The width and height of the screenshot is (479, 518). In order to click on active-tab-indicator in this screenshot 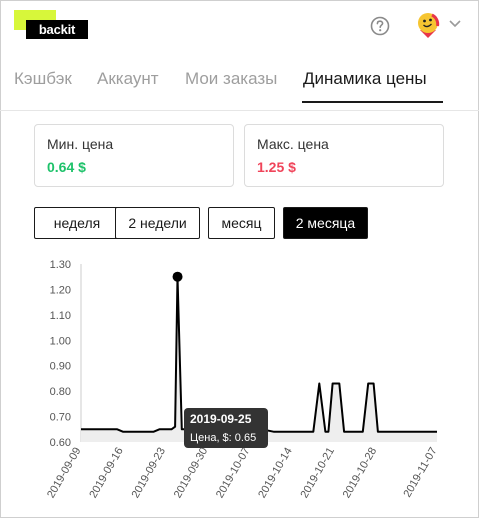, I will do `click(372, 102)`.